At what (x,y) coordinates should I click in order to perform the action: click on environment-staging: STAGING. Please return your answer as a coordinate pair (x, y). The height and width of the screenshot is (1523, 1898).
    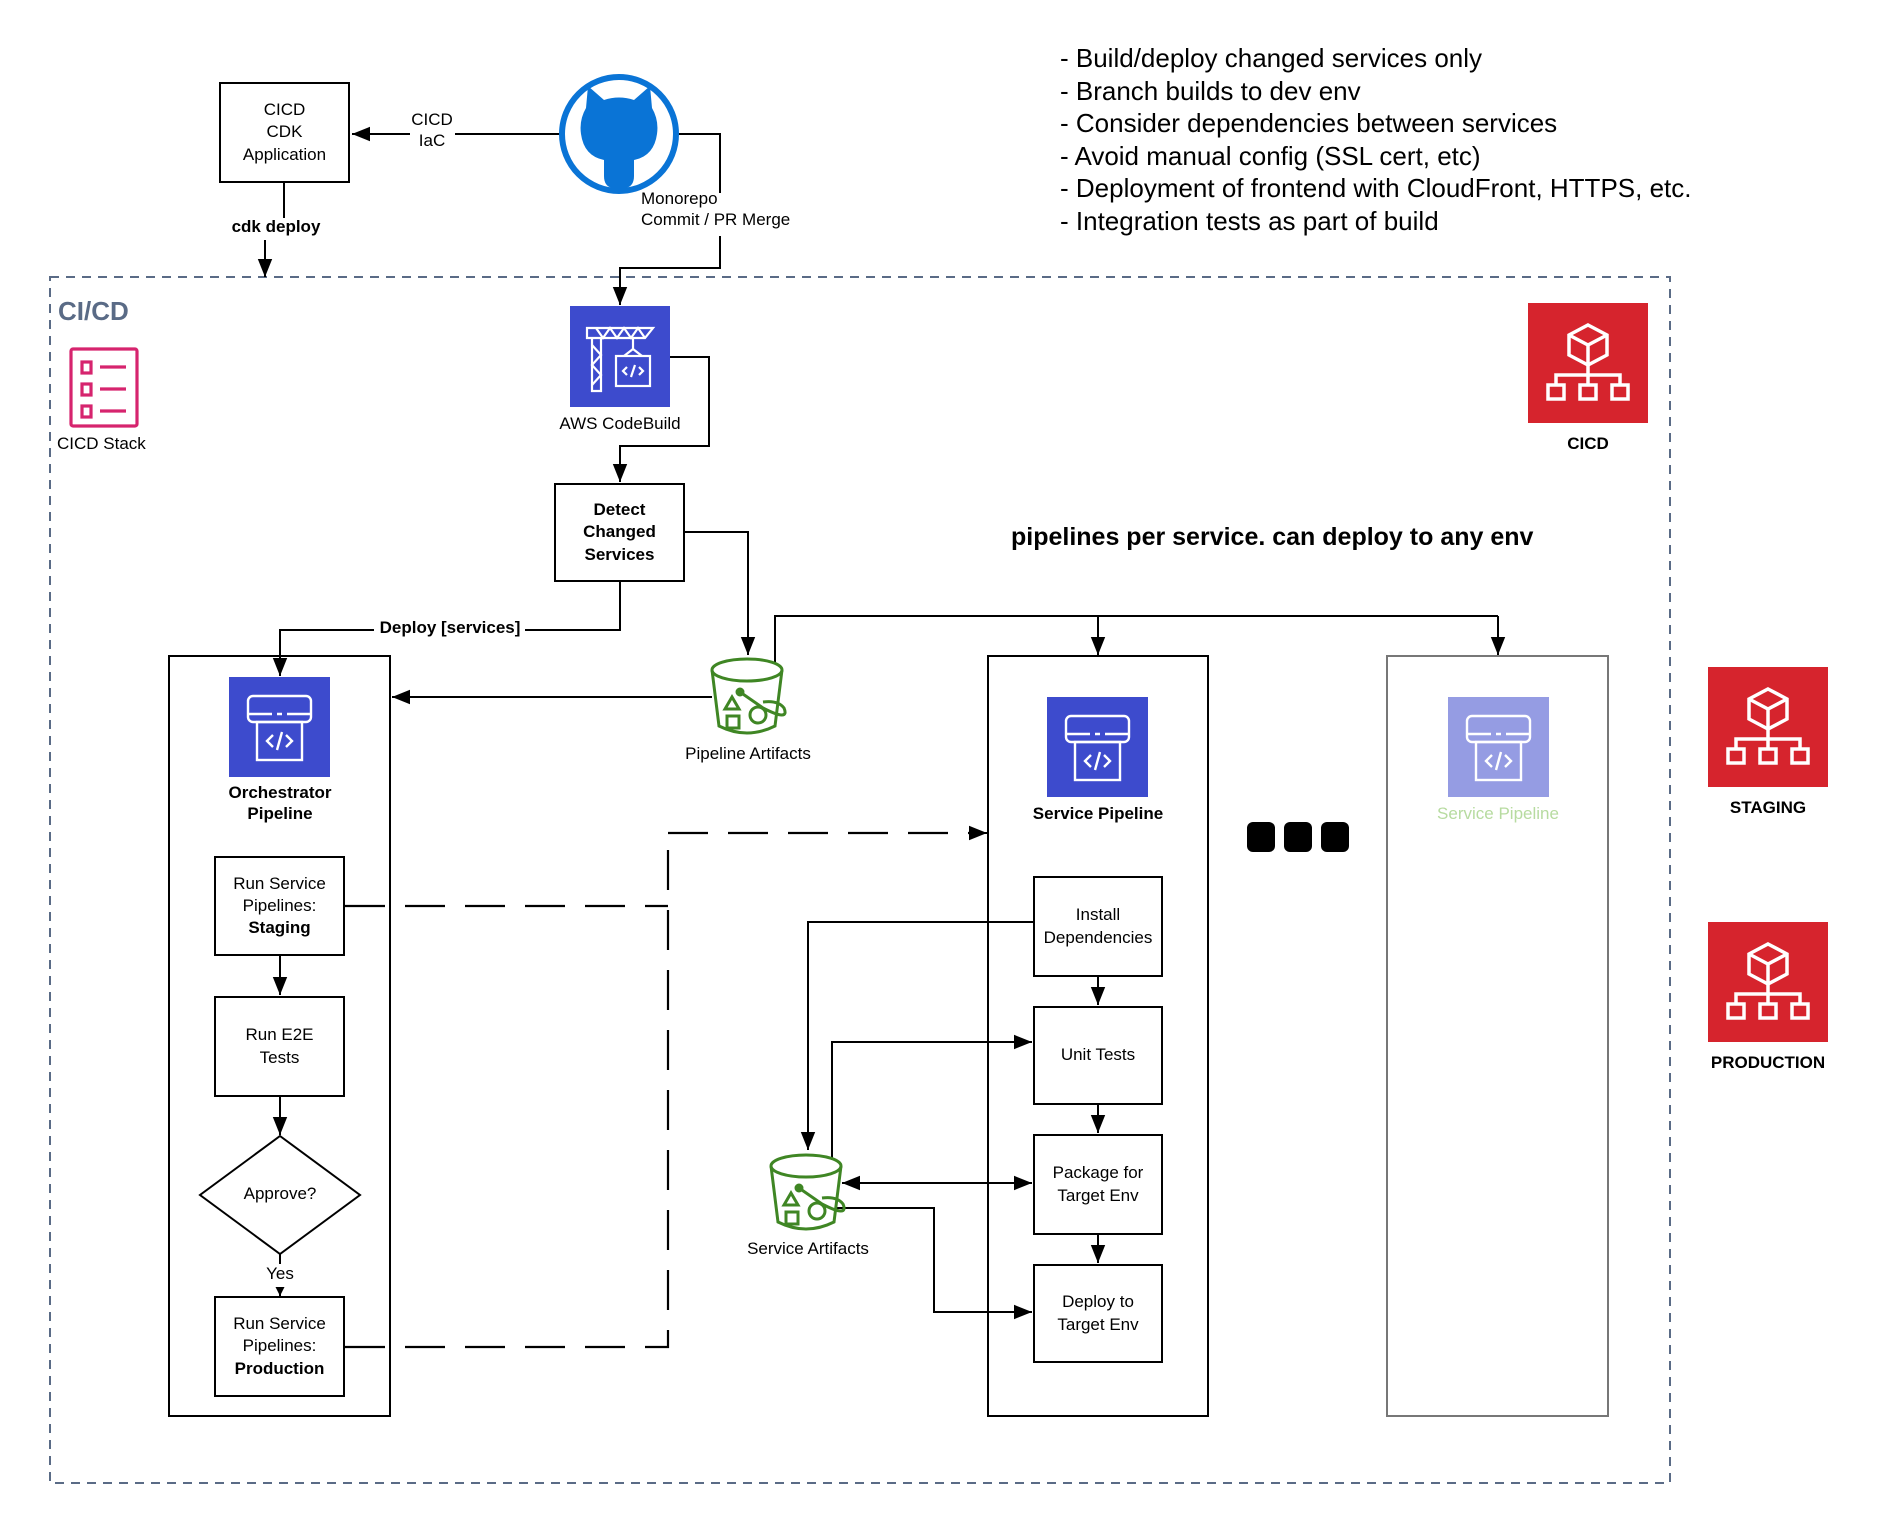
    Looking at the image, I should click on (1768, 742).